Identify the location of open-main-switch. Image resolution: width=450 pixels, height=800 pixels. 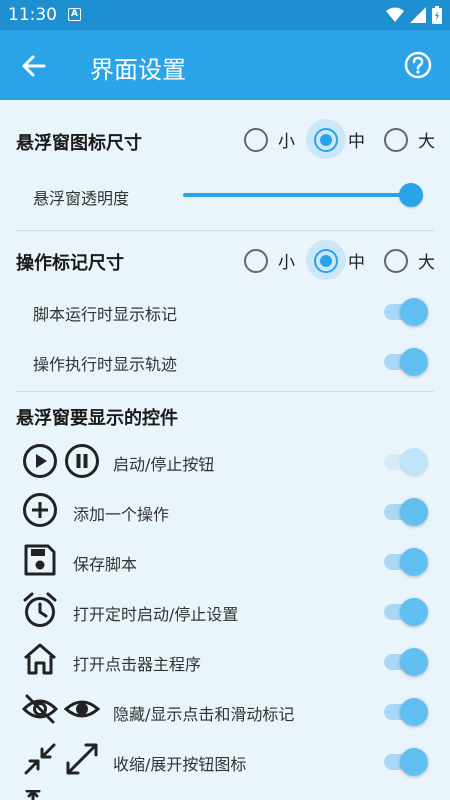
(406, 661).